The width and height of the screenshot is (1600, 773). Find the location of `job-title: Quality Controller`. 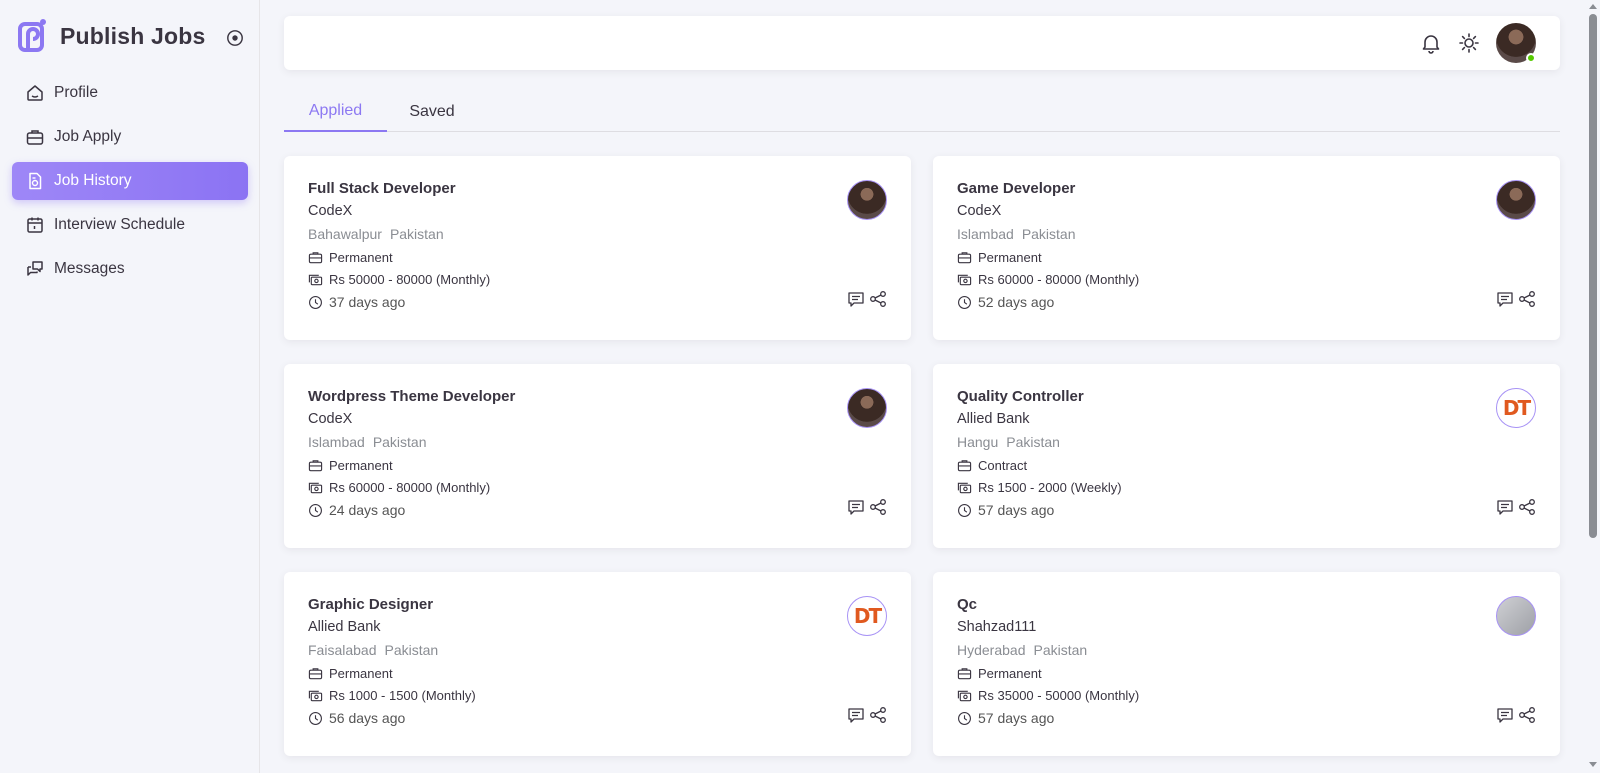

job-title: Quality Controller is located at coordinates (1020, 396).